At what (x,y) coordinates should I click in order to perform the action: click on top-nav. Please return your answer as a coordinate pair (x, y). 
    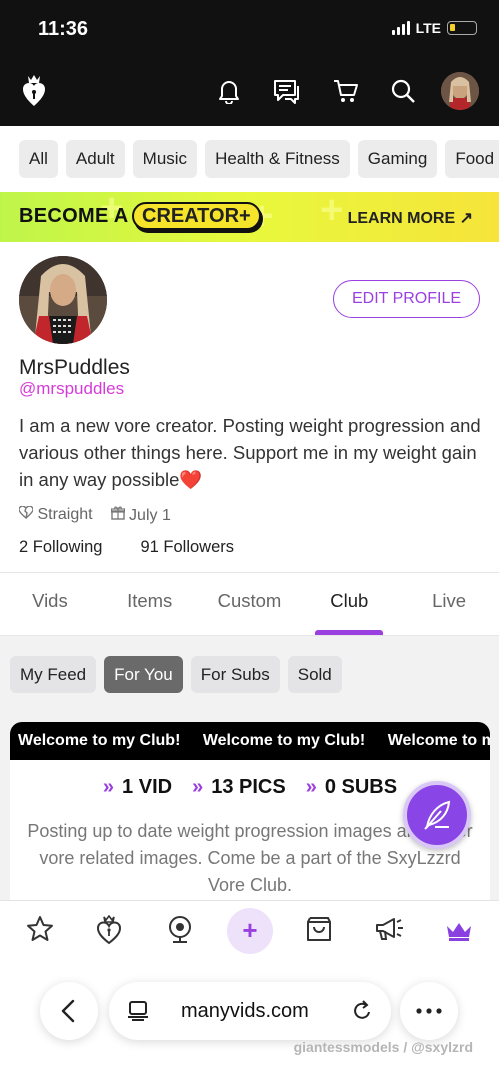
    Looking at the image, I should click on (249, 93).